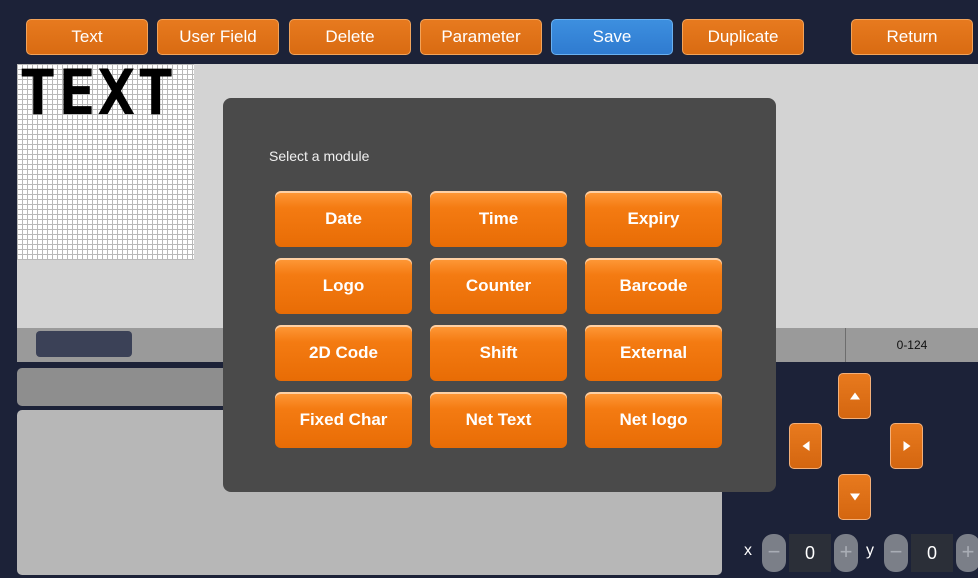  Describe the element at coordinates (653, 219) in the screenshot. I see `module-expiry-button: Expiry` at that location.